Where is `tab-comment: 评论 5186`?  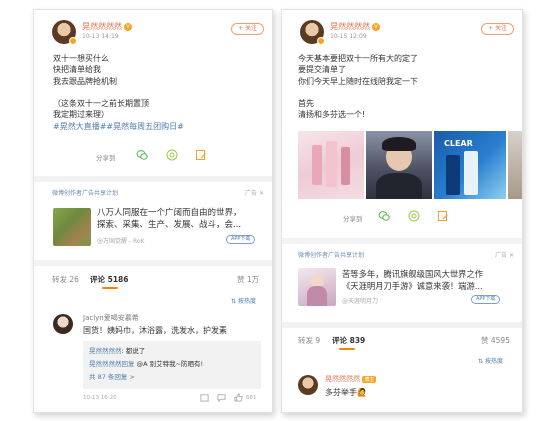
tab-comment: 评论 5186 is located at coordinates (109, 279).